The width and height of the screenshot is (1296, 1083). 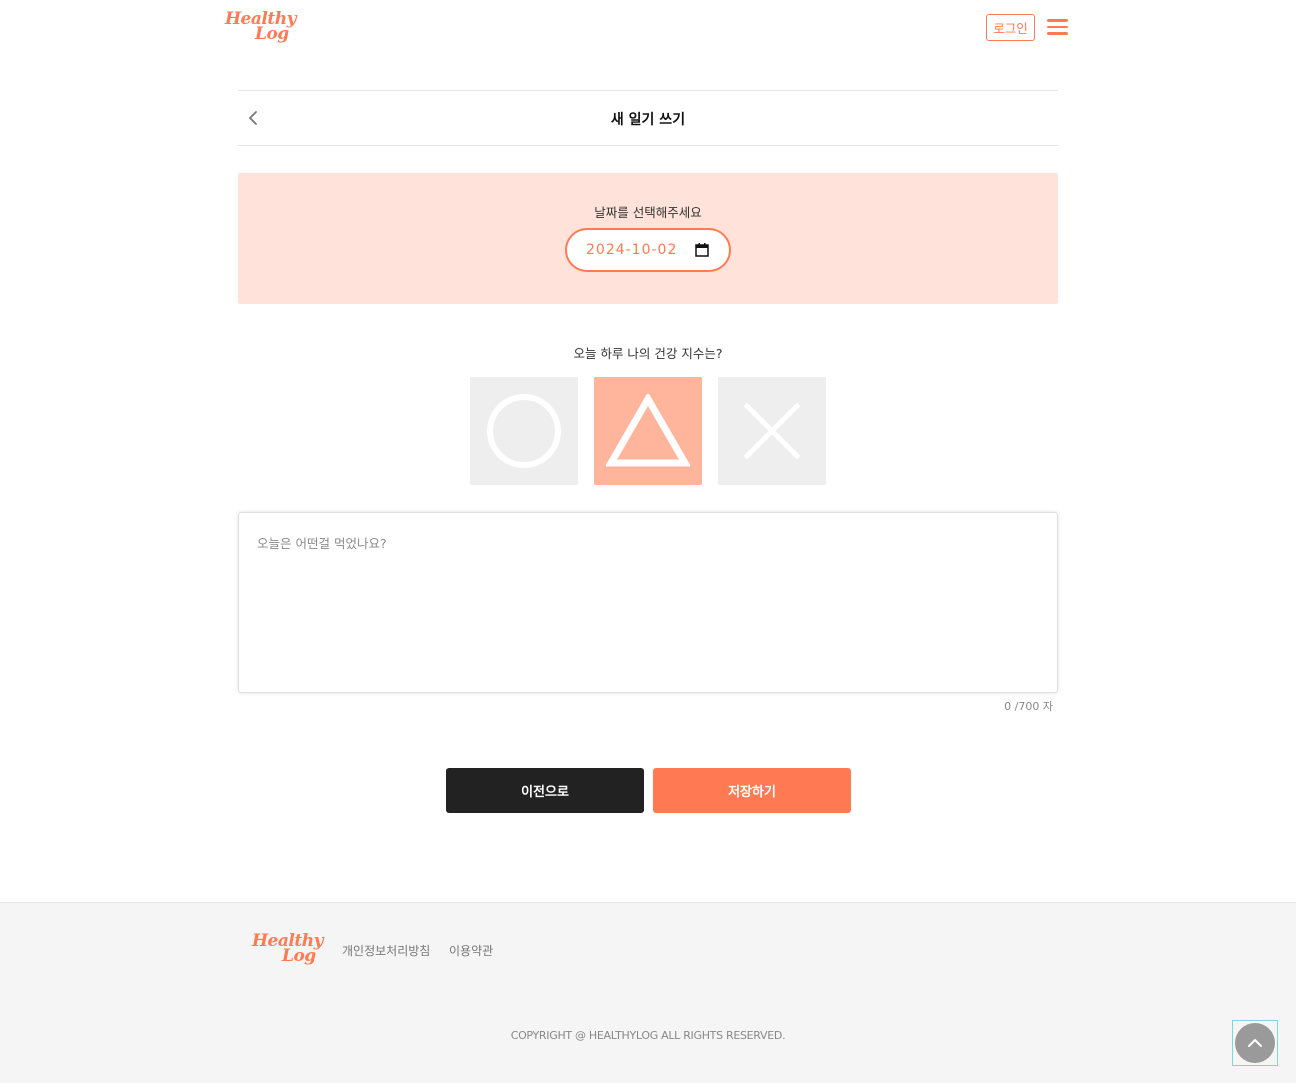 I want to click on health-option-bad, so click(x=772, y=431).